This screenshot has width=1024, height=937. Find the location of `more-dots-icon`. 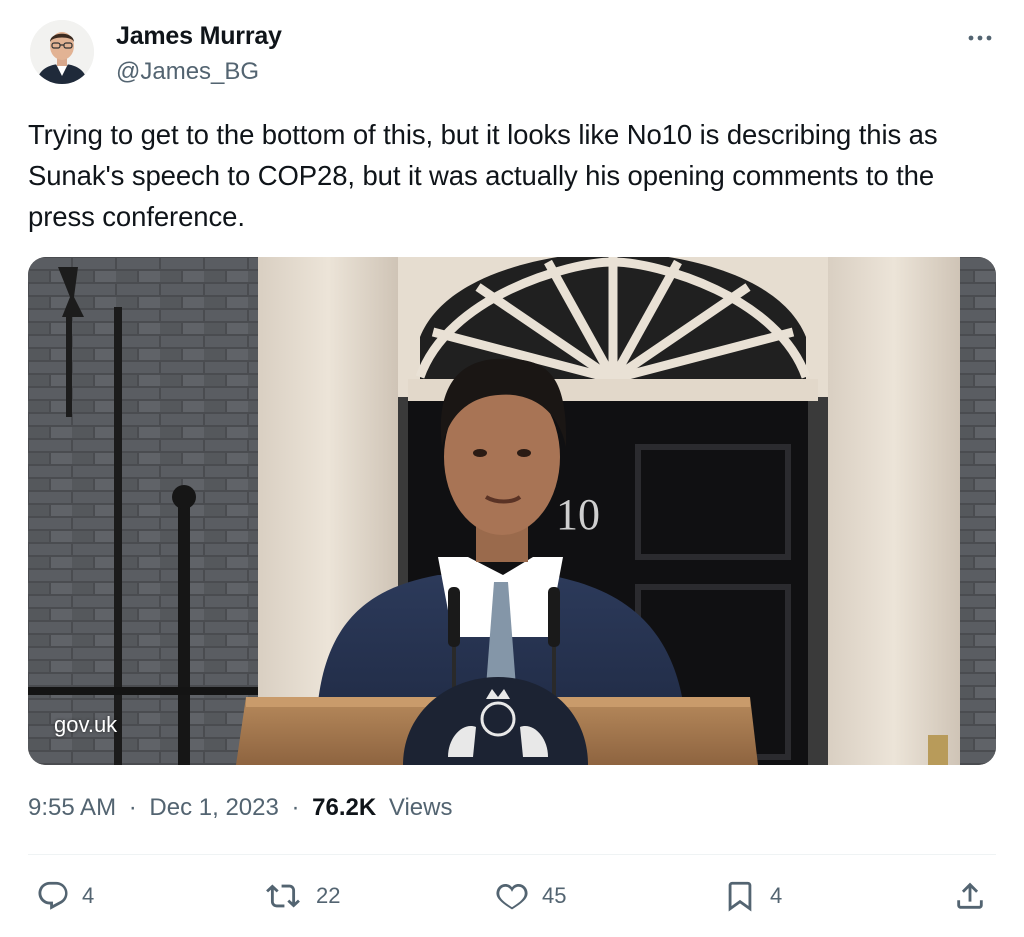

more-dots-icon is located at coordinates (980, 38).